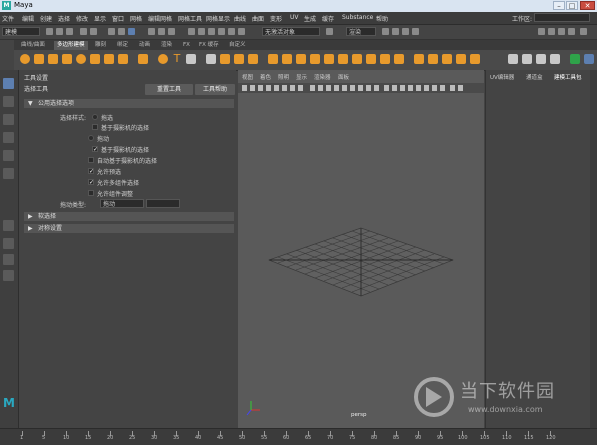 The image size is (597, 445). What do you see at coordinates (109, 59) in the screenshot?
I see `poly-disc-icon` at bounding box center [109, 59].